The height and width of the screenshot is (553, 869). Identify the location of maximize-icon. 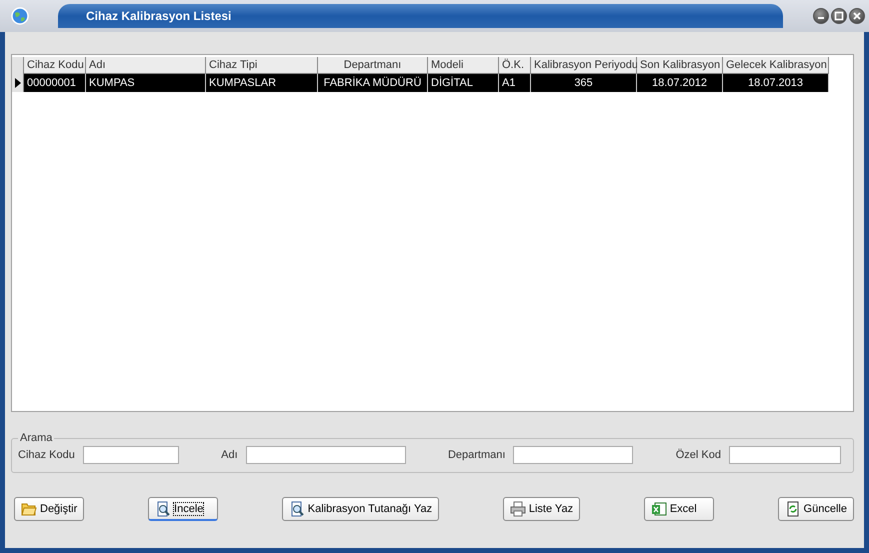
(839, 16).